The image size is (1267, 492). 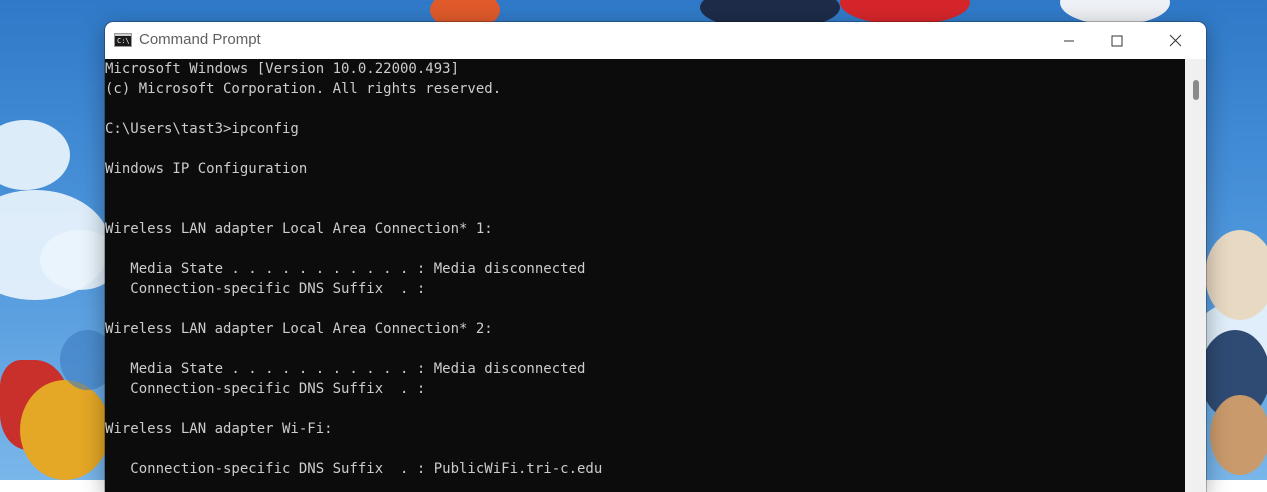 What do you see at coordinates (655, 40) in the screenshot?
I see `title-bar: C:\ Command Prompt` at bounding box center [655, 40].